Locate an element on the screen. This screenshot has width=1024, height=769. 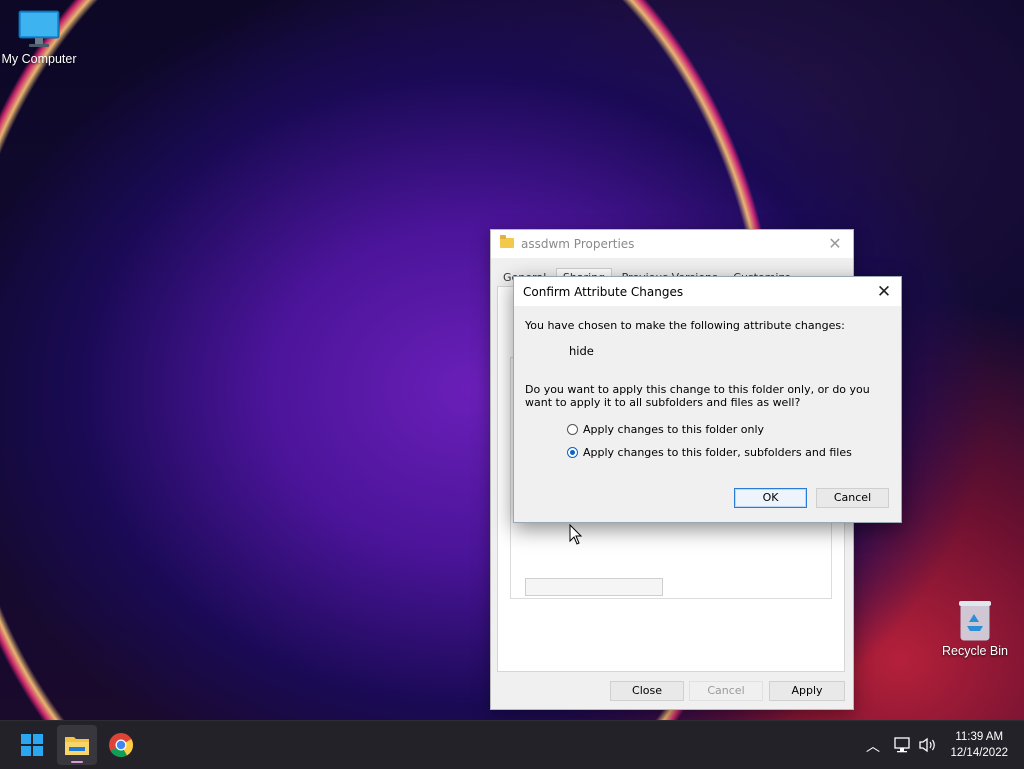
apply-button: Apply is located at coordinates (807, 691).